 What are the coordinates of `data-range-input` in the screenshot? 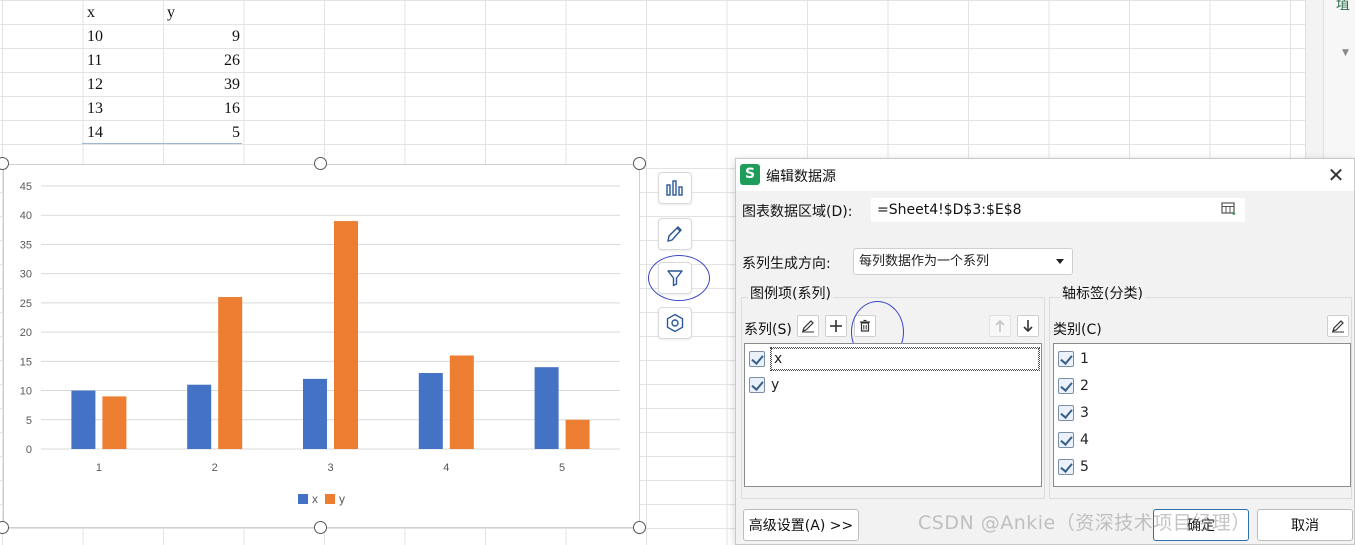 It's located at (1058, 210).